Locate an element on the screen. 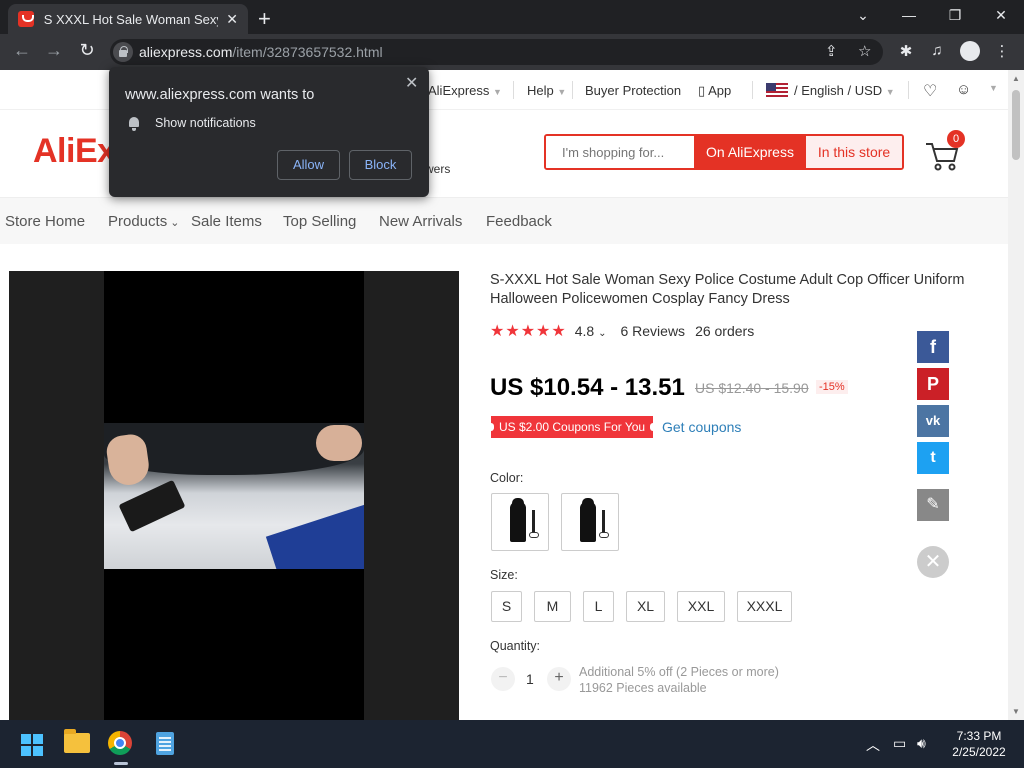 The width and height of the screenshot is (1024, 768). share-icon: ⇪ is located at coordinates (831, 51).